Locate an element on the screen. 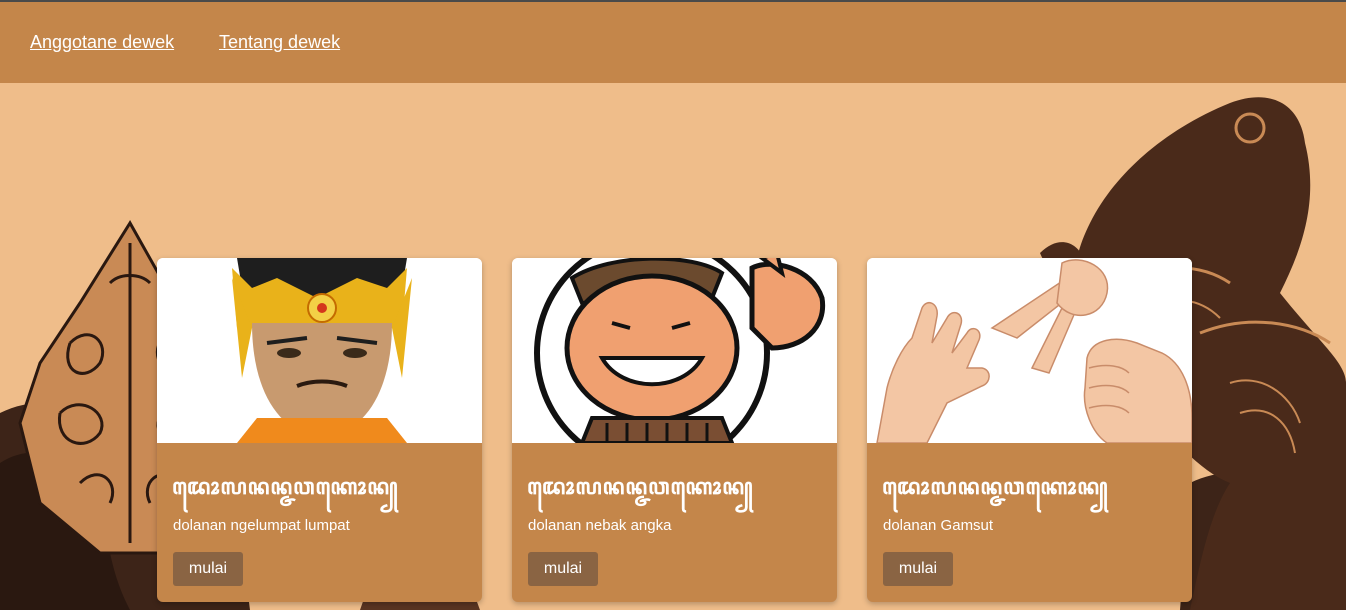  nav-link-tentang: Tentang dewek is located at coordinates (279, 42).